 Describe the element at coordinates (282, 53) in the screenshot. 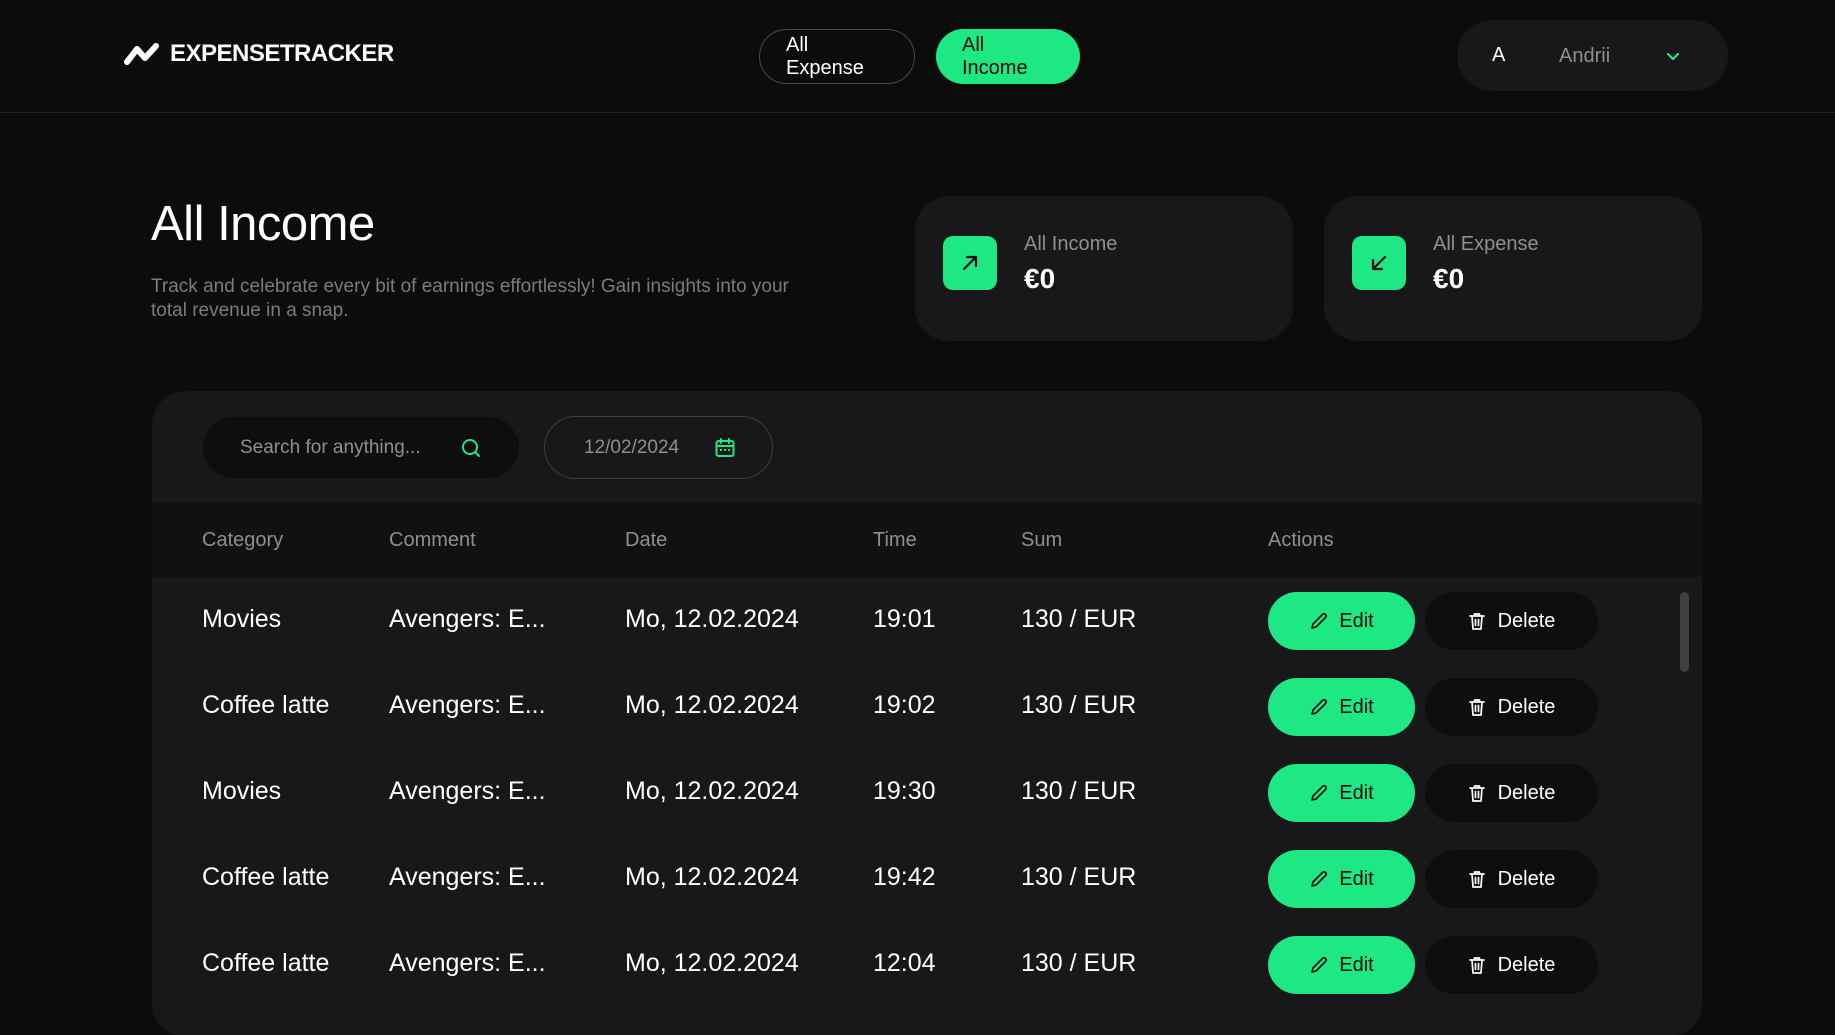

I see `brand-name: EXPENSETRACKER` at that location.